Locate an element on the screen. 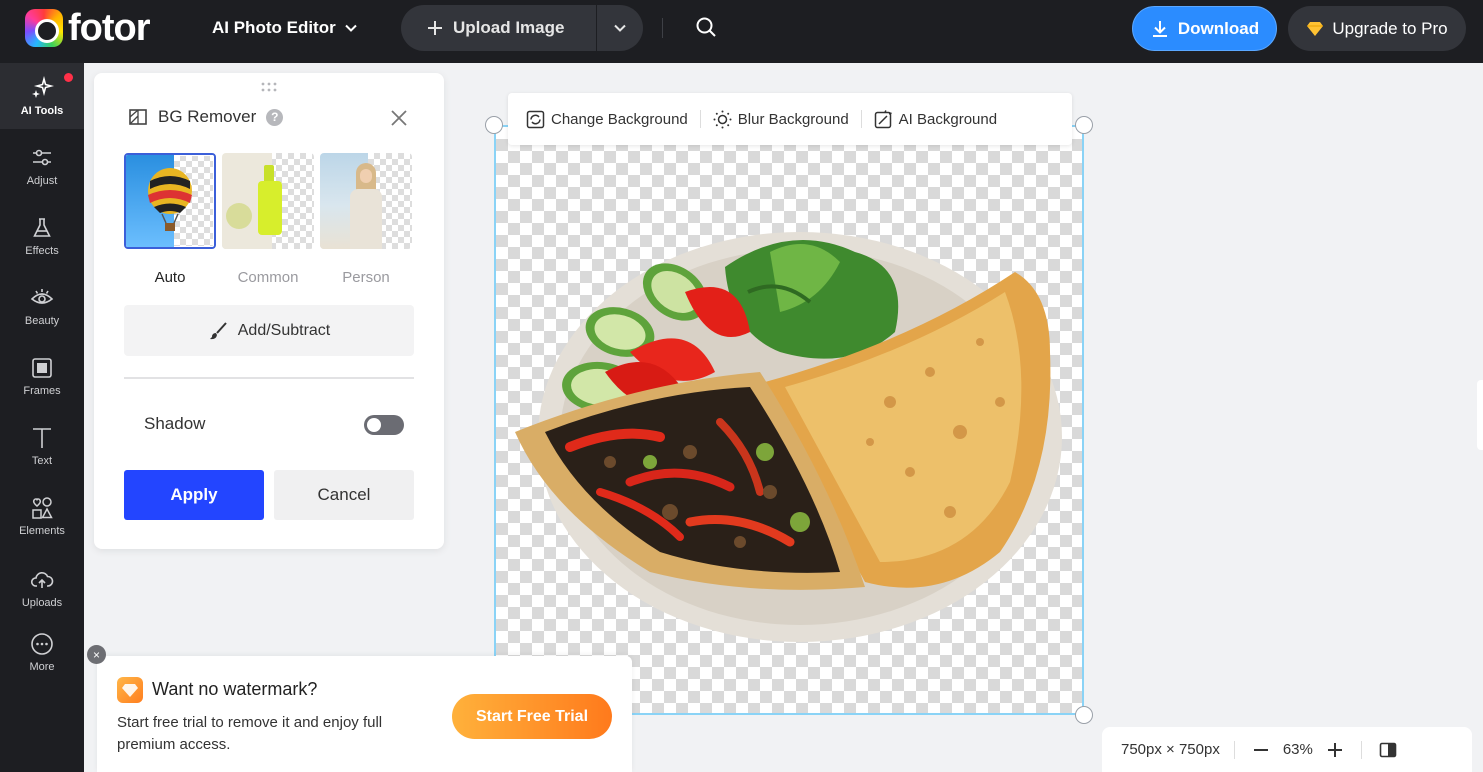 This screenshot has width=1483, height=772. sidebar-item-elements: Elements is located at coordinates (42, 516).